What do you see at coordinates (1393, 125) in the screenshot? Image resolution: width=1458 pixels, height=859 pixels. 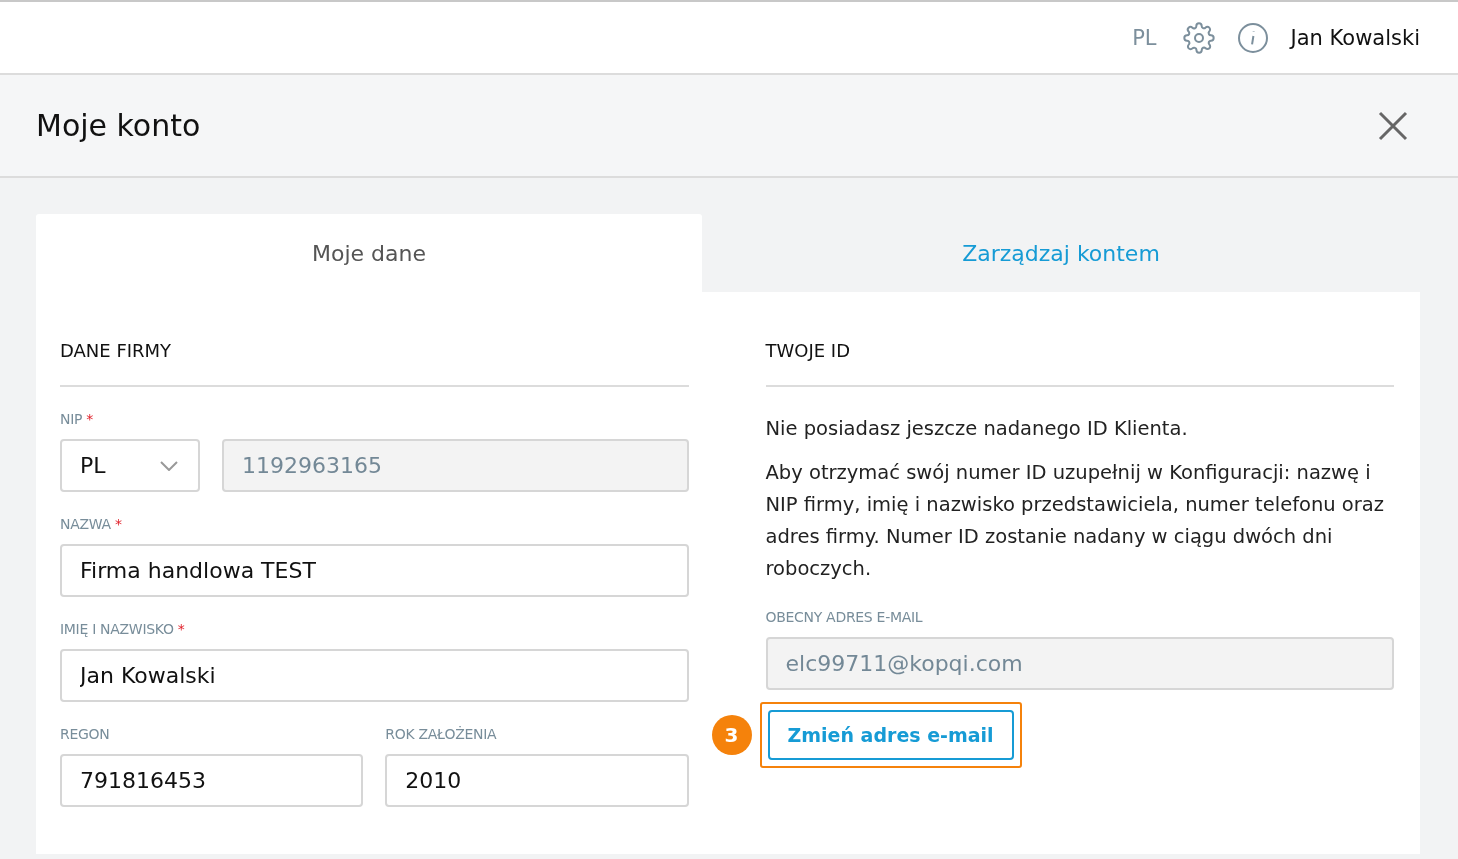 I see `close-button` at bounding box center [1393, 125].